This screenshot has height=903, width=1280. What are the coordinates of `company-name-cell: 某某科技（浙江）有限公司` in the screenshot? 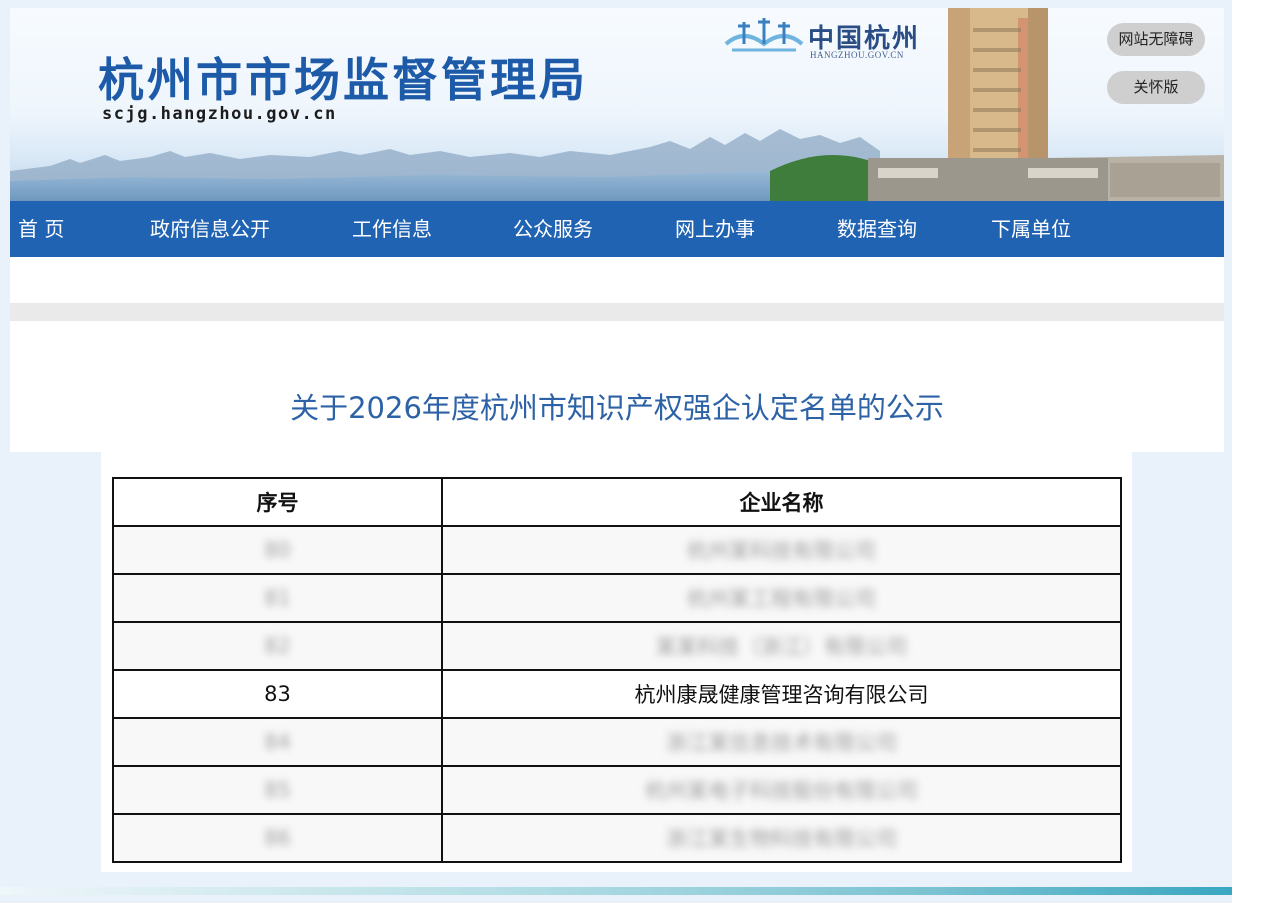 It's located at (781, 646).